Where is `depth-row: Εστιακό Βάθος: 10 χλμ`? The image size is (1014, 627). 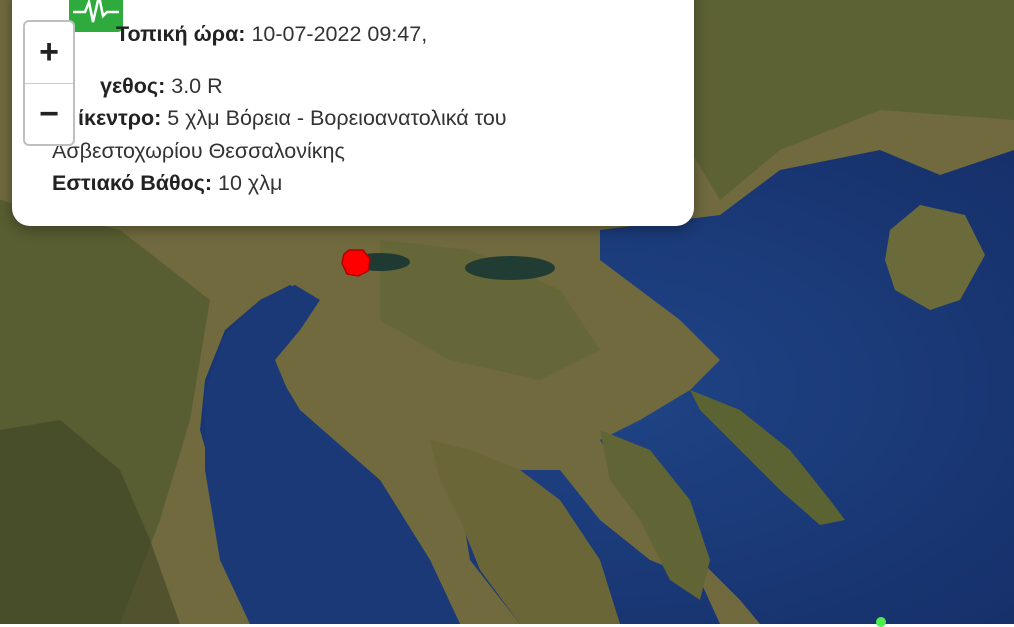
depth-row: Εστιακό Βάθος: 10 χλμ is located at coordinates (167, 183).